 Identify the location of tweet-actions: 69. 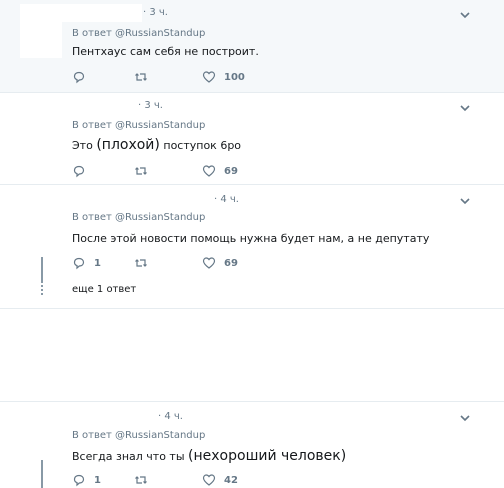
(172, 171).